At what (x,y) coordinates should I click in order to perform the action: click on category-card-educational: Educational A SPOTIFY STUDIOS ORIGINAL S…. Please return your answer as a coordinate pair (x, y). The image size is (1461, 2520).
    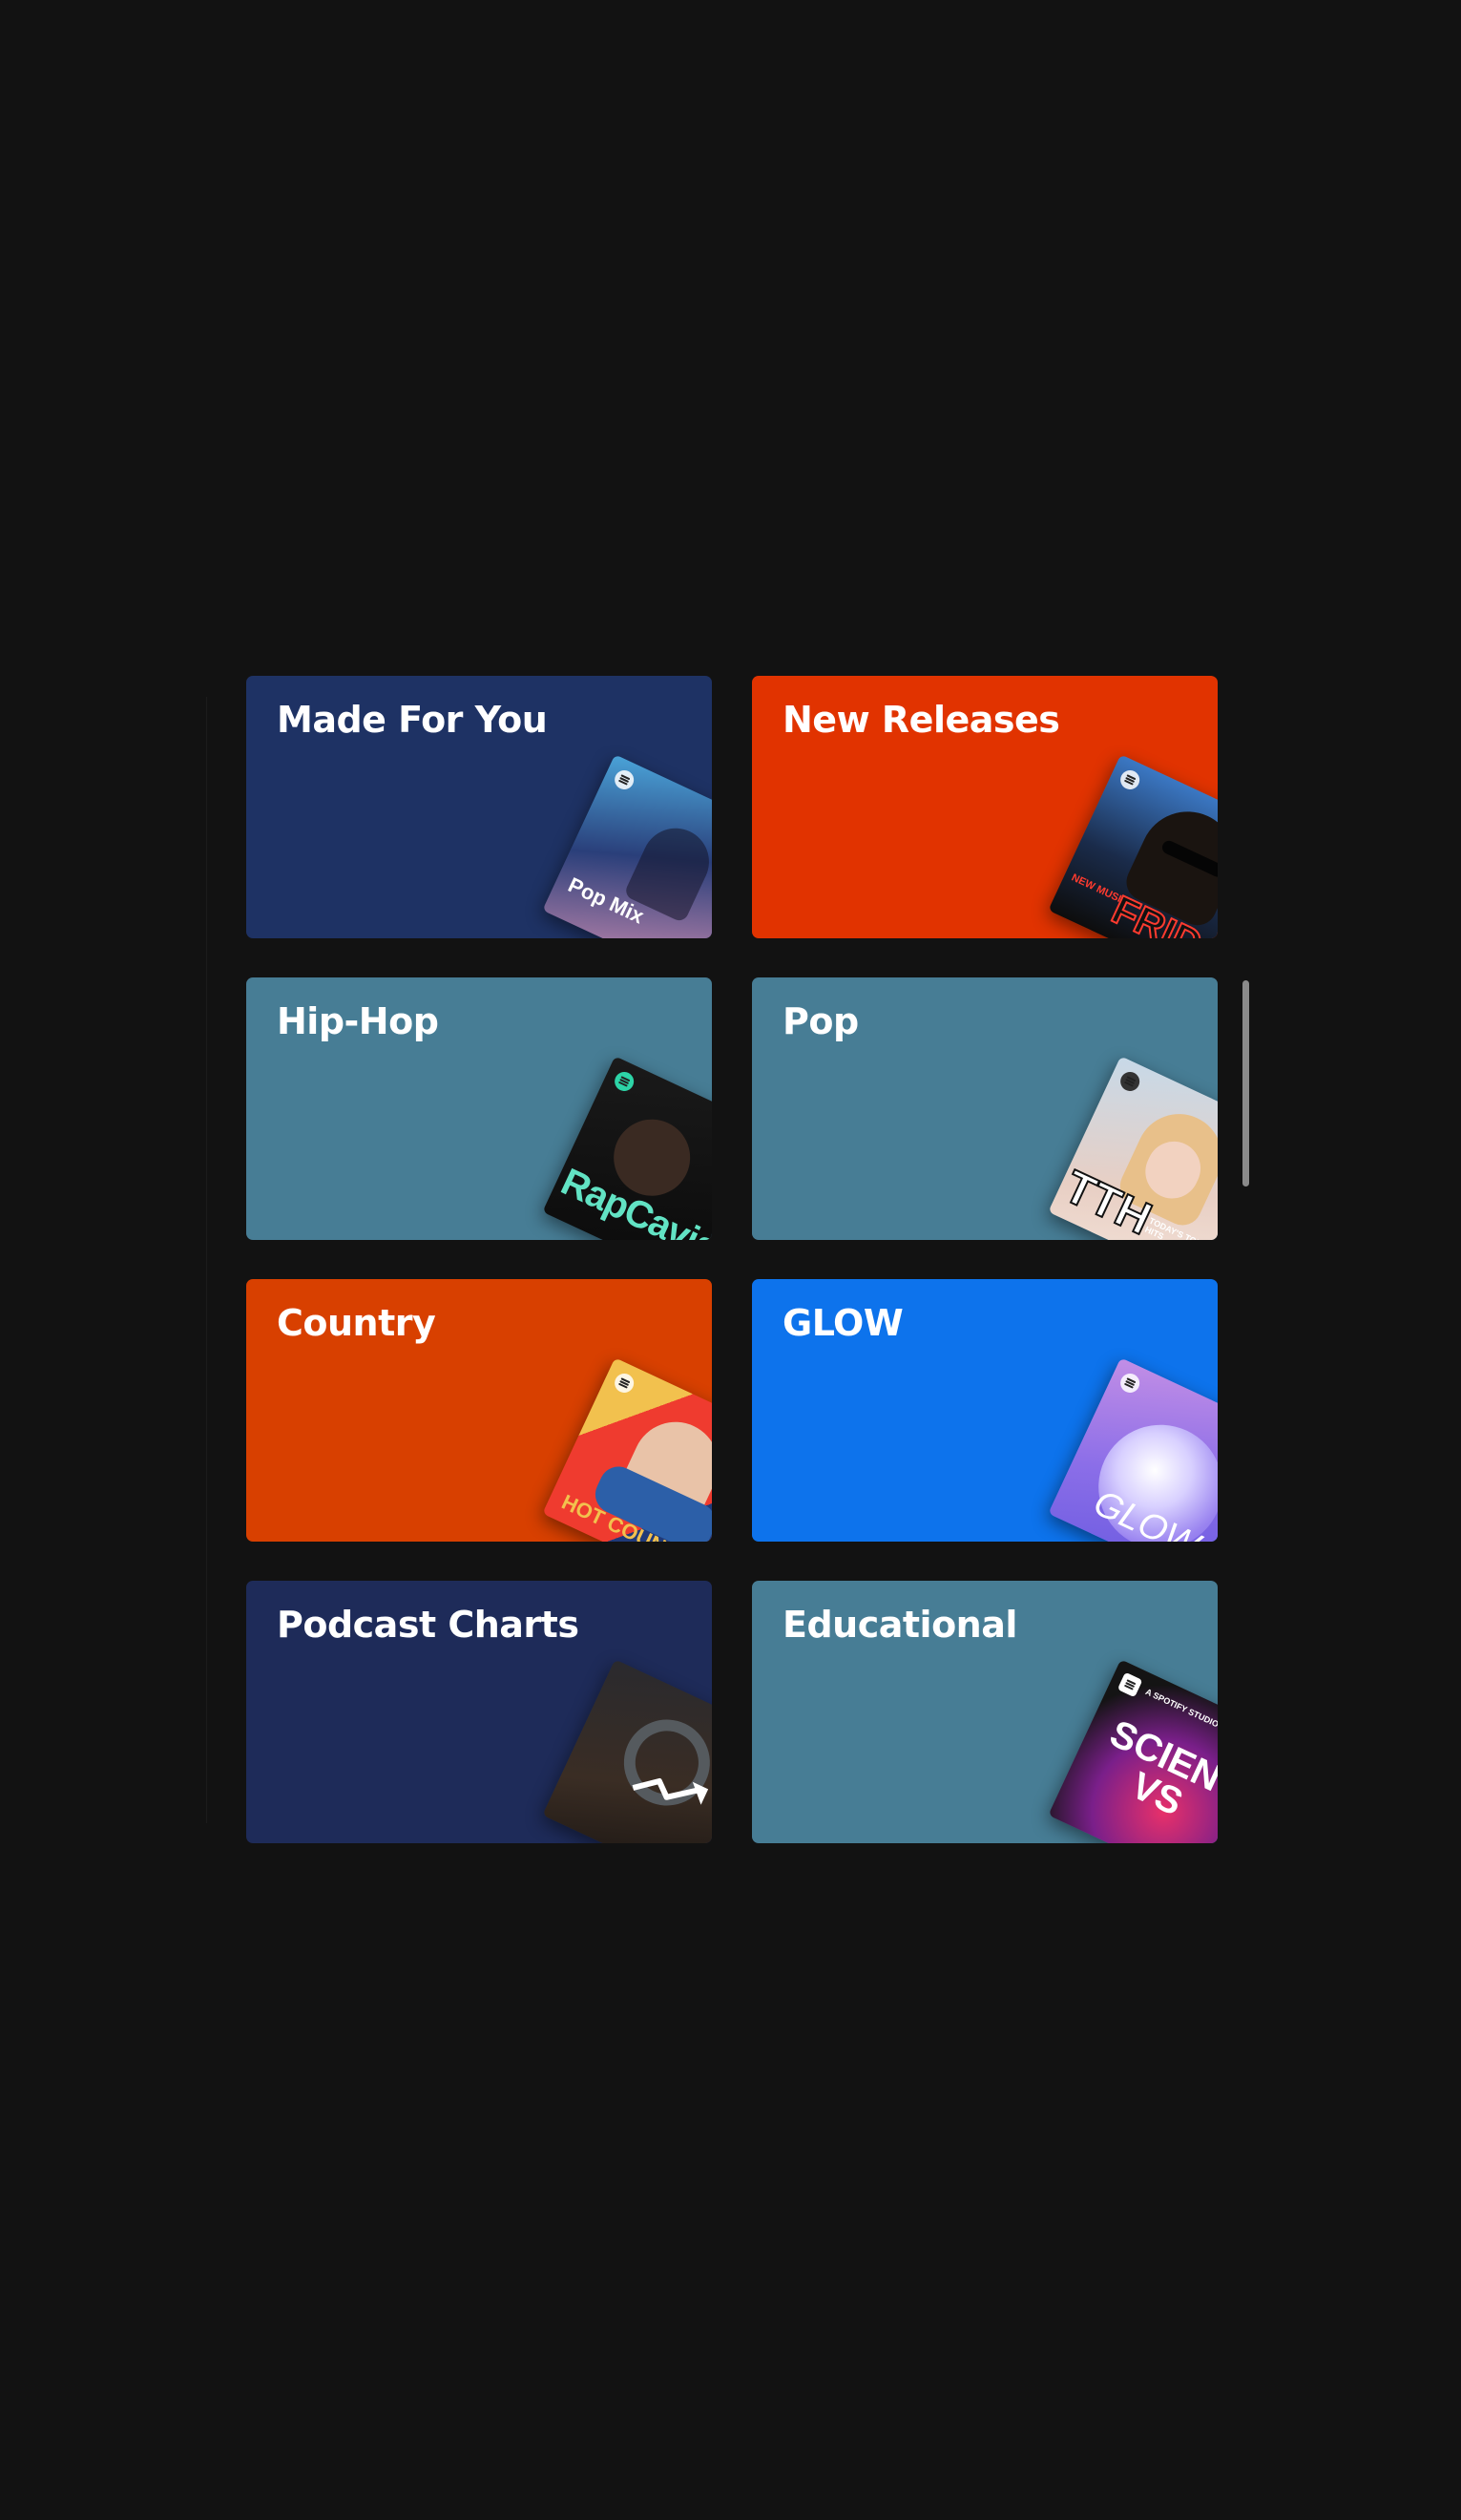
    Looking at the image, I should click on (985, 1712).